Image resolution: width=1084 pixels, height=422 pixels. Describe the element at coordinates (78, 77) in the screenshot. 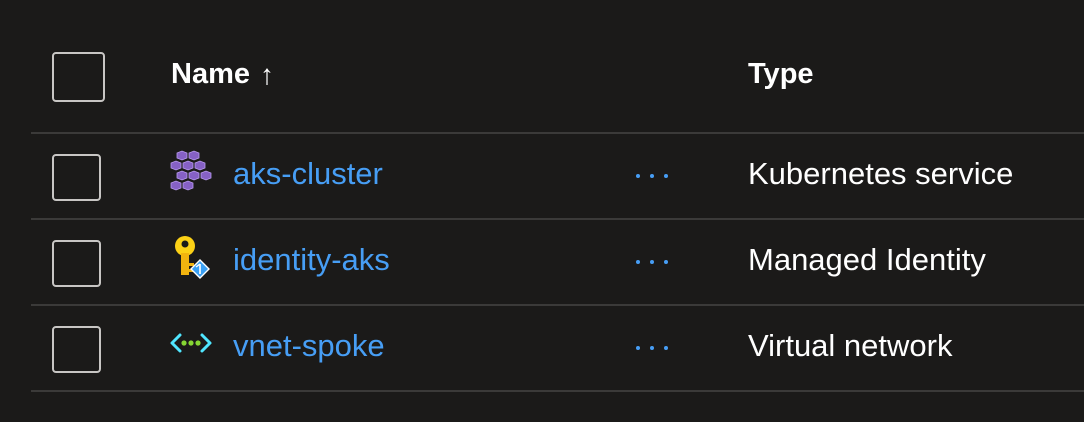

I see `select-all-checkbox` at that location.